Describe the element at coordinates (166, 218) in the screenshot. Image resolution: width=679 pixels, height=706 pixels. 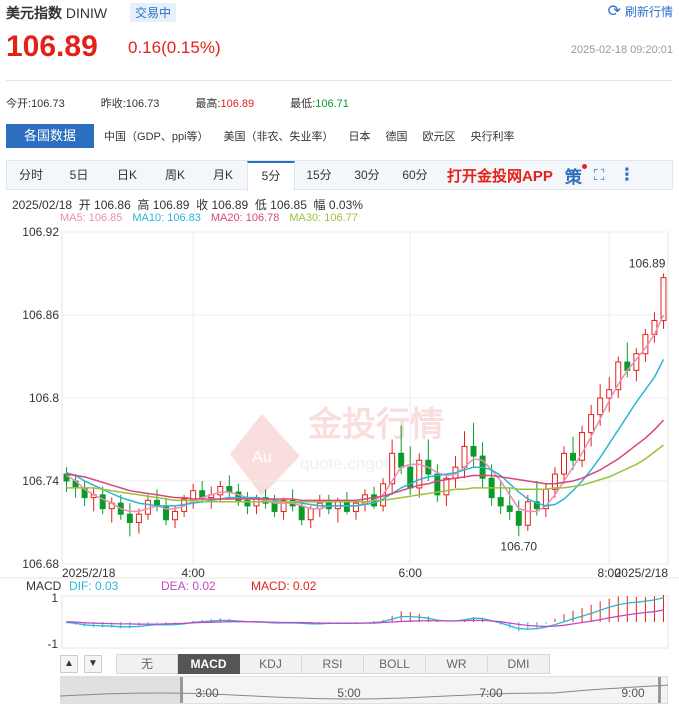
I see `ma-legend-item: MA10: 106.83` at that location.